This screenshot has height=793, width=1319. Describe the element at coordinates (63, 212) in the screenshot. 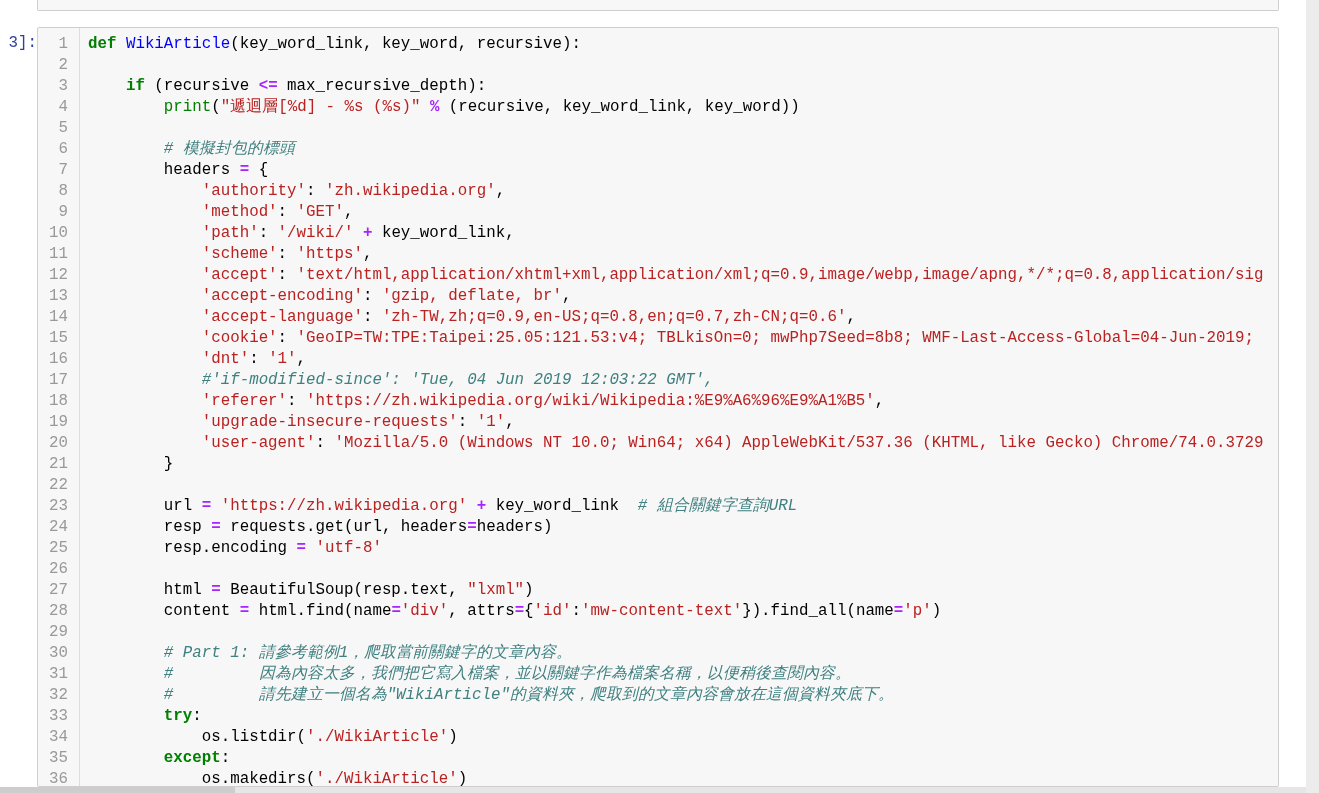

I see `line-number: 9` at that location.